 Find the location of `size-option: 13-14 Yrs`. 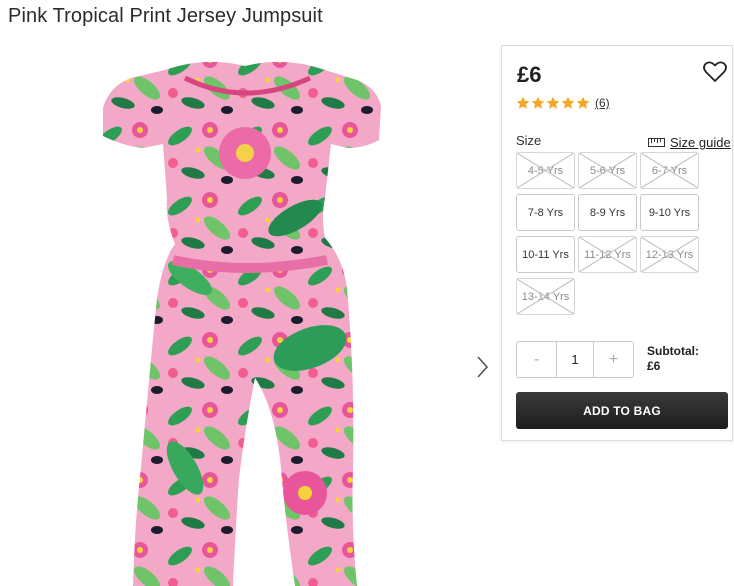

size-option: 13-14 Yrs is located at coordinates (545, 296).